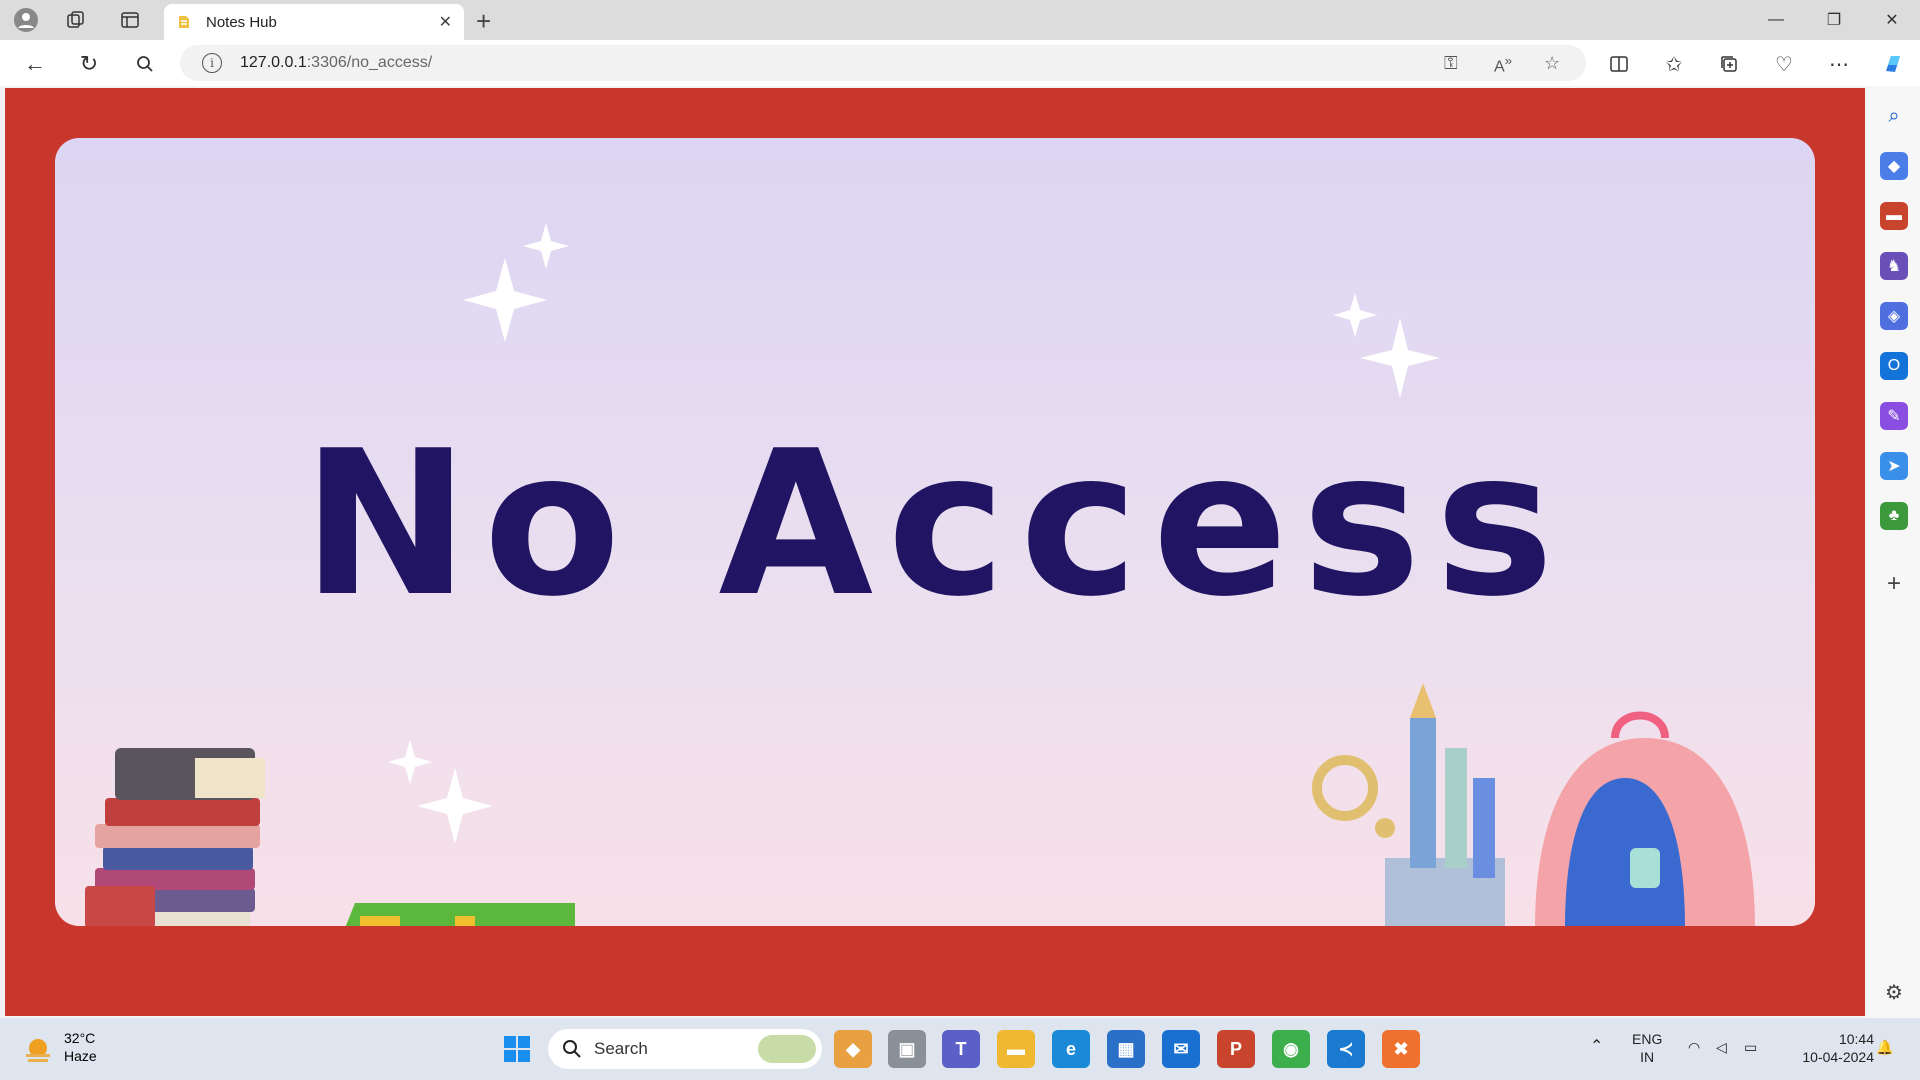 This screenshot has width=1920, height=1080. Describe the element at coordinates (369, 62) in the screenshot. I see `url-path: :3306/no_access/` at that location.